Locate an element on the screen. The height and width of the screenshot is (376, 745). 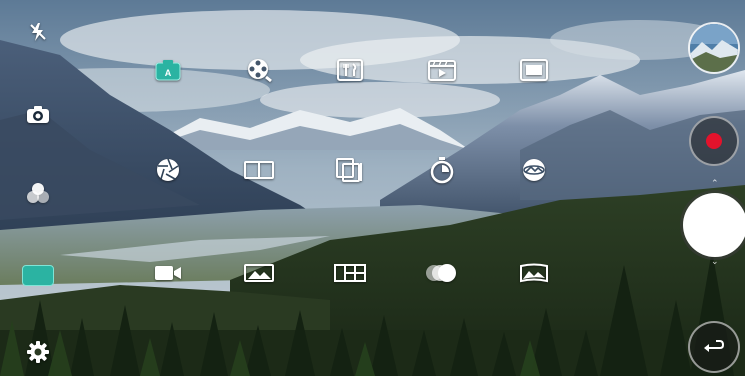
overlap-circles-icon is located at coordinates (441, 273).